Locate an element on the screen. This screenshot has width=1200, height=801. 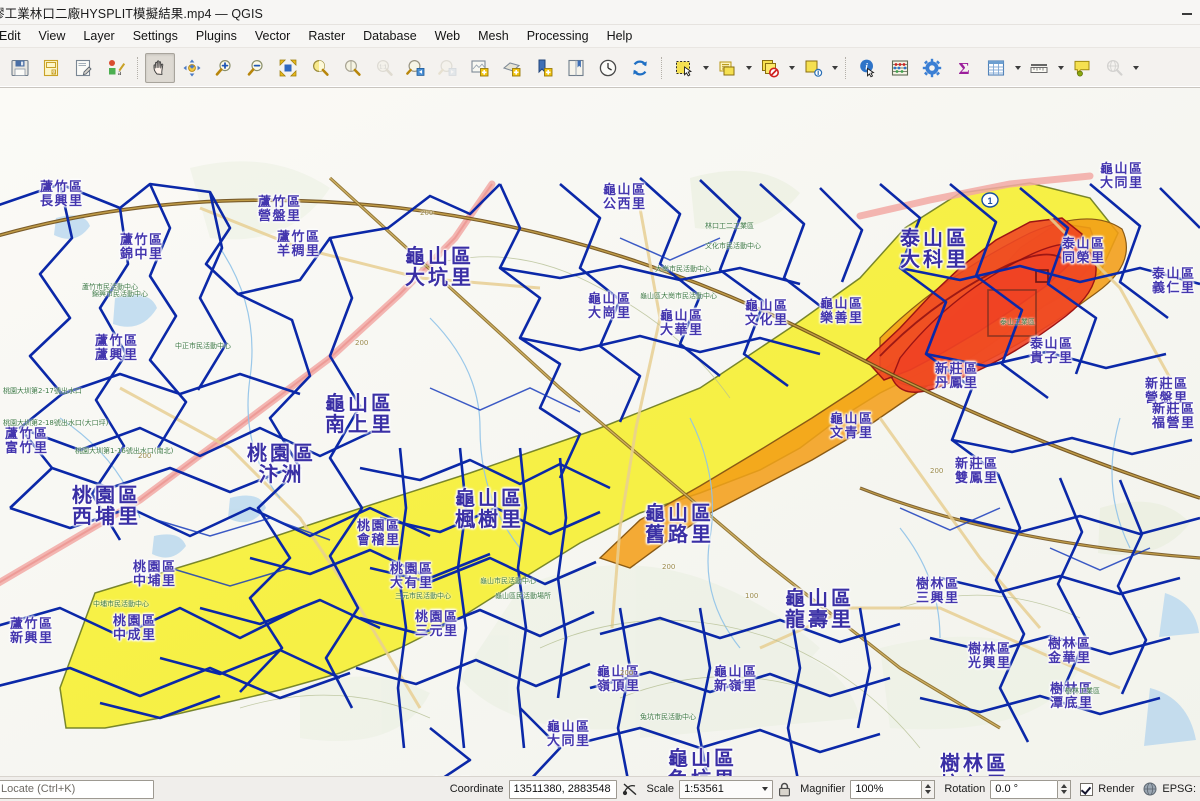
locate-placeholder: Locate (Ctrl+K) is located at coordinates (38, 789).